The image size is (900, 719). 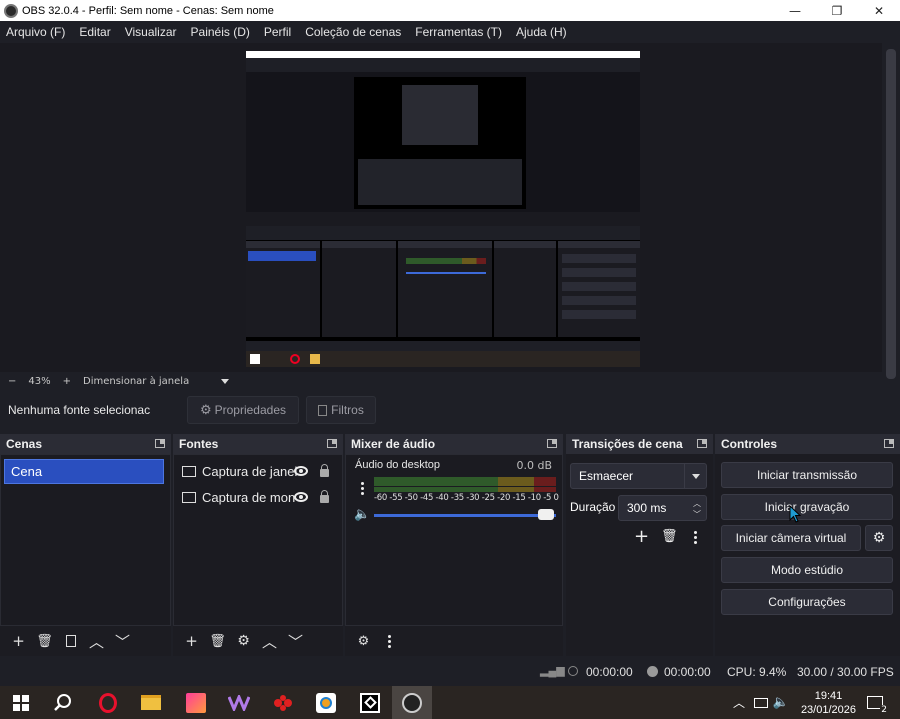 I want to click on record-status-icon, so click(x=652, y=671).